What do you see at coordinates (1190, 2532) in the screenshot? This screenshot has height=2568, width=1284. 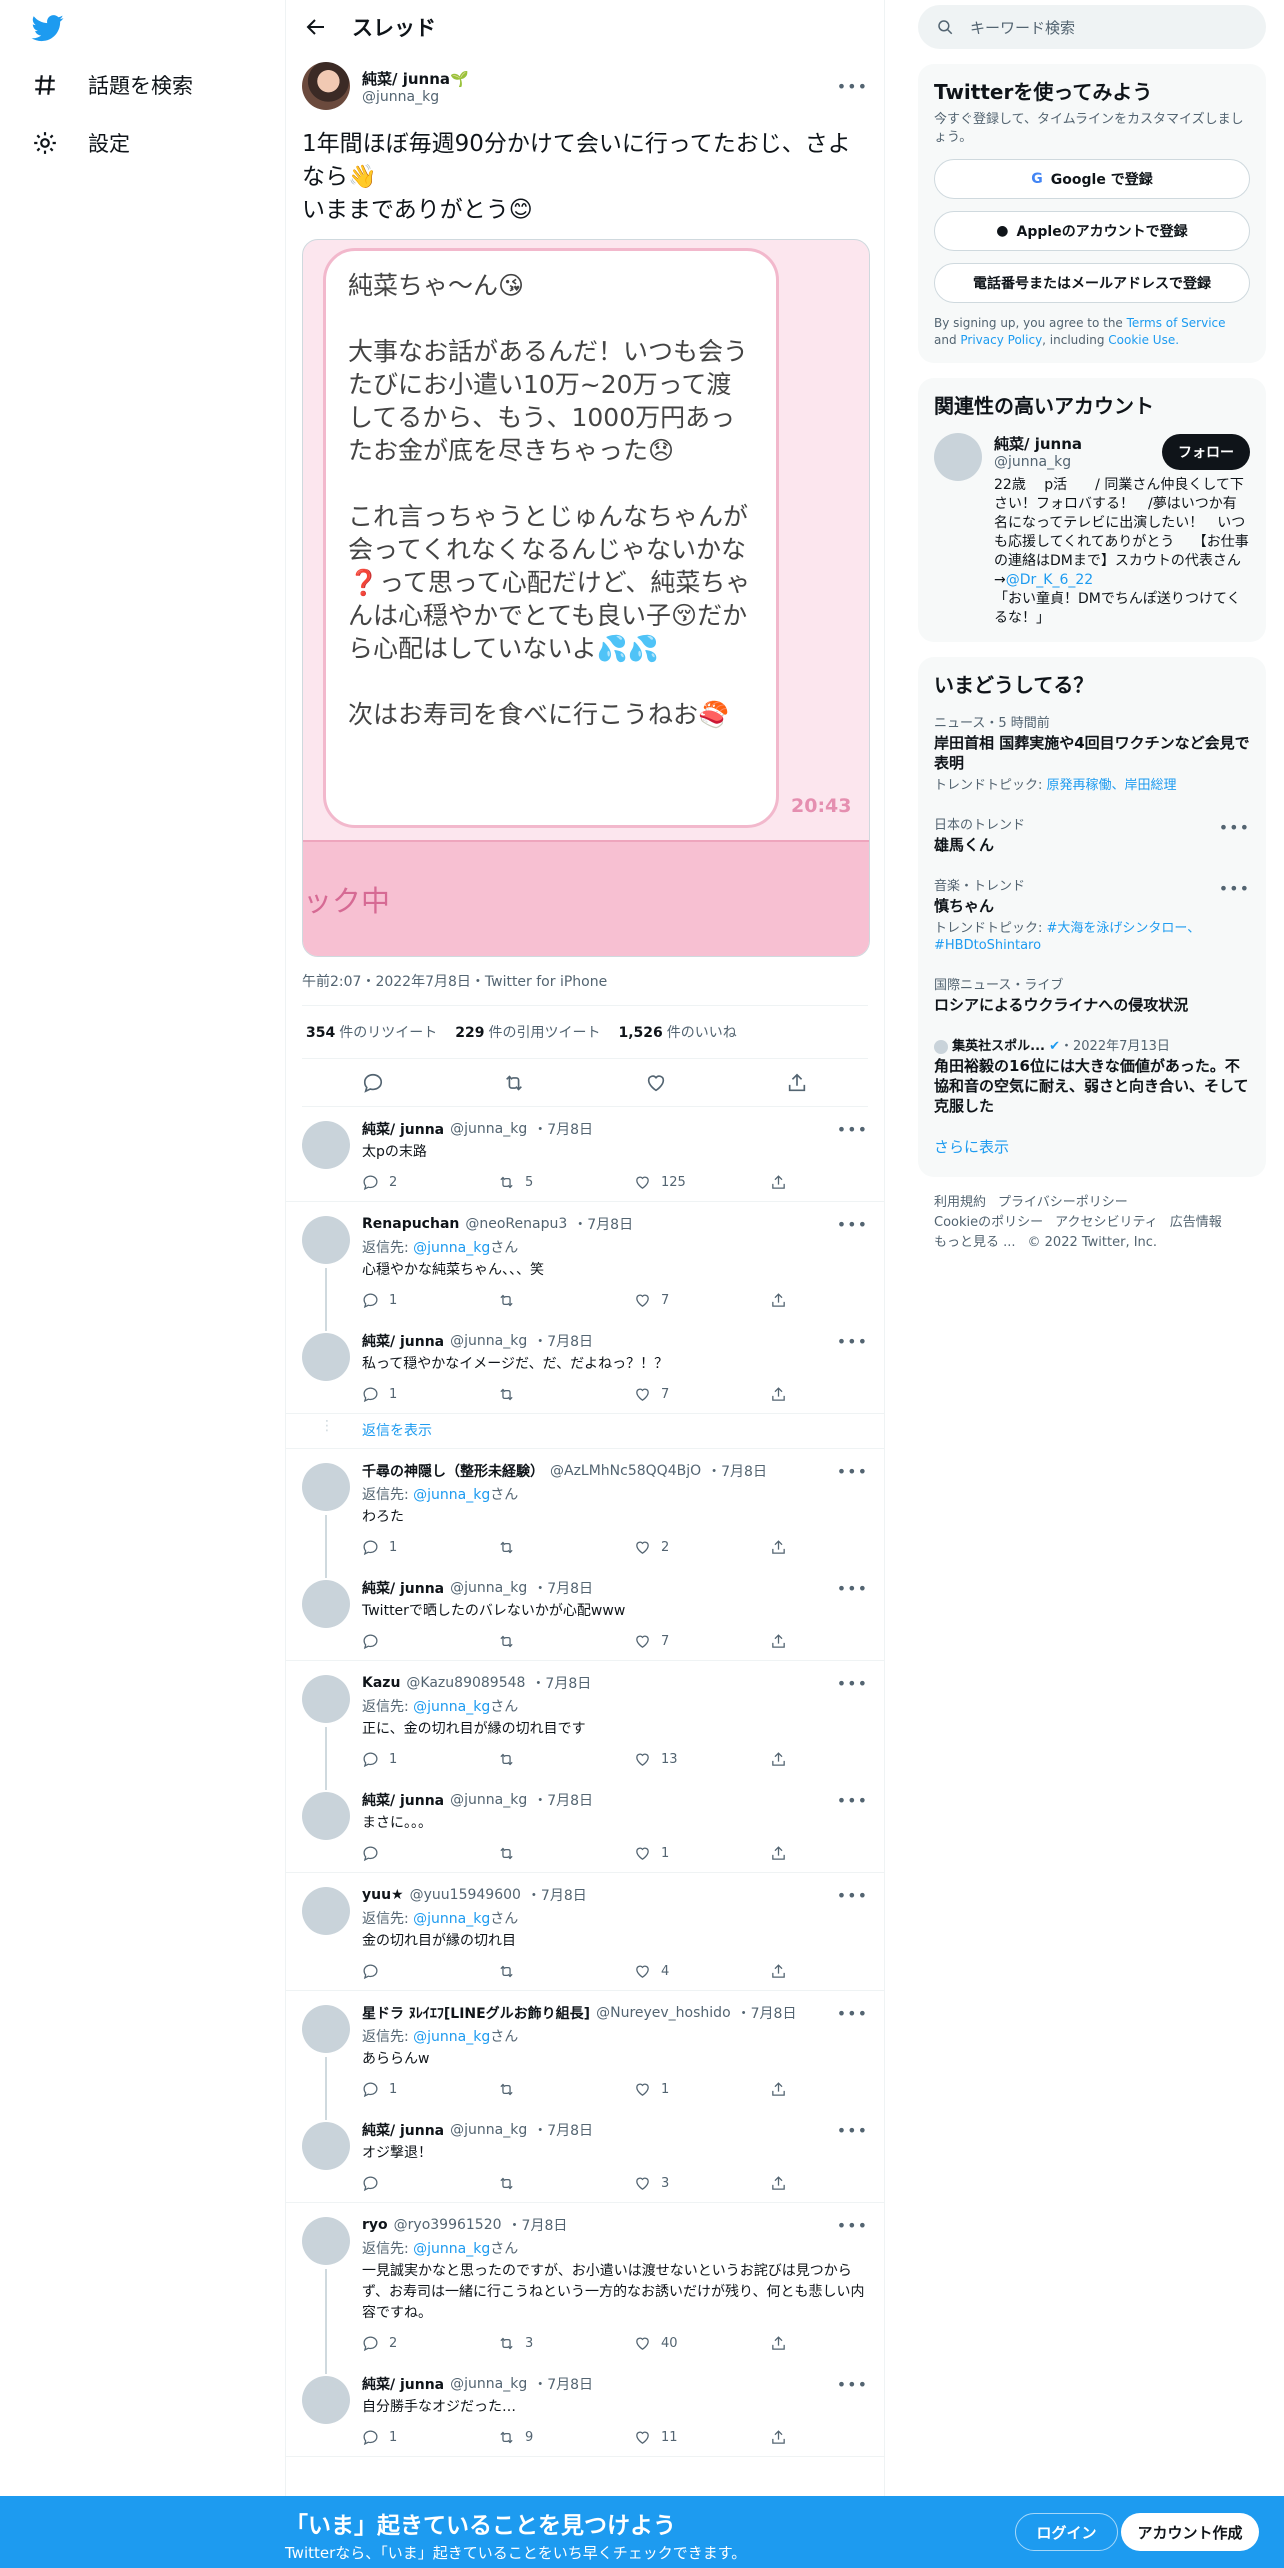 I see `create-account-button: アカウント作成` at bounding box center [1190, 2532].